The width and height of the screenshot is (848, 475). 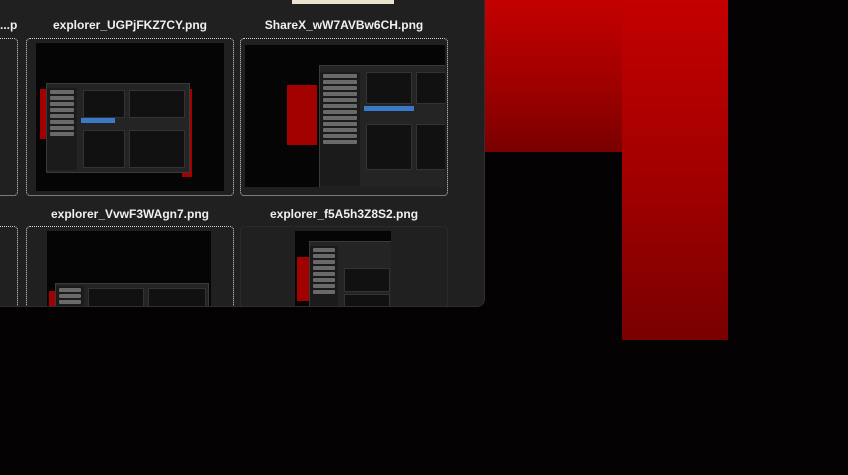 What do you see at coordinates (675, 170) in the screenshot?
I see `desktop-wallpaper-red-right` at bounding box center [675, 170].